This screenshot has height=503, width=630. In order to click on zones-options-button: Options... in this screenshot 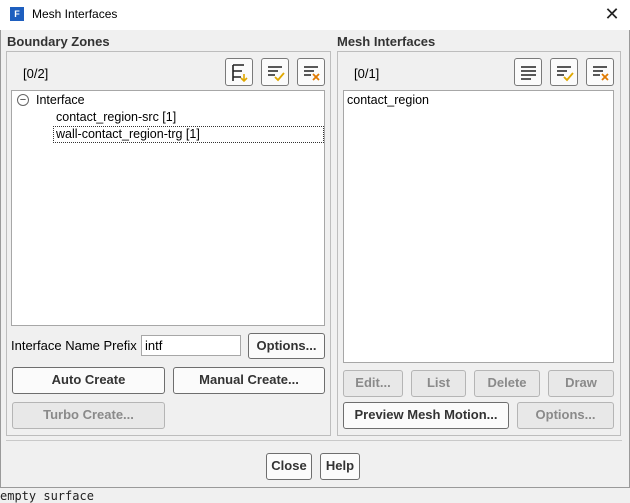, I will do `click(286, 346)`.